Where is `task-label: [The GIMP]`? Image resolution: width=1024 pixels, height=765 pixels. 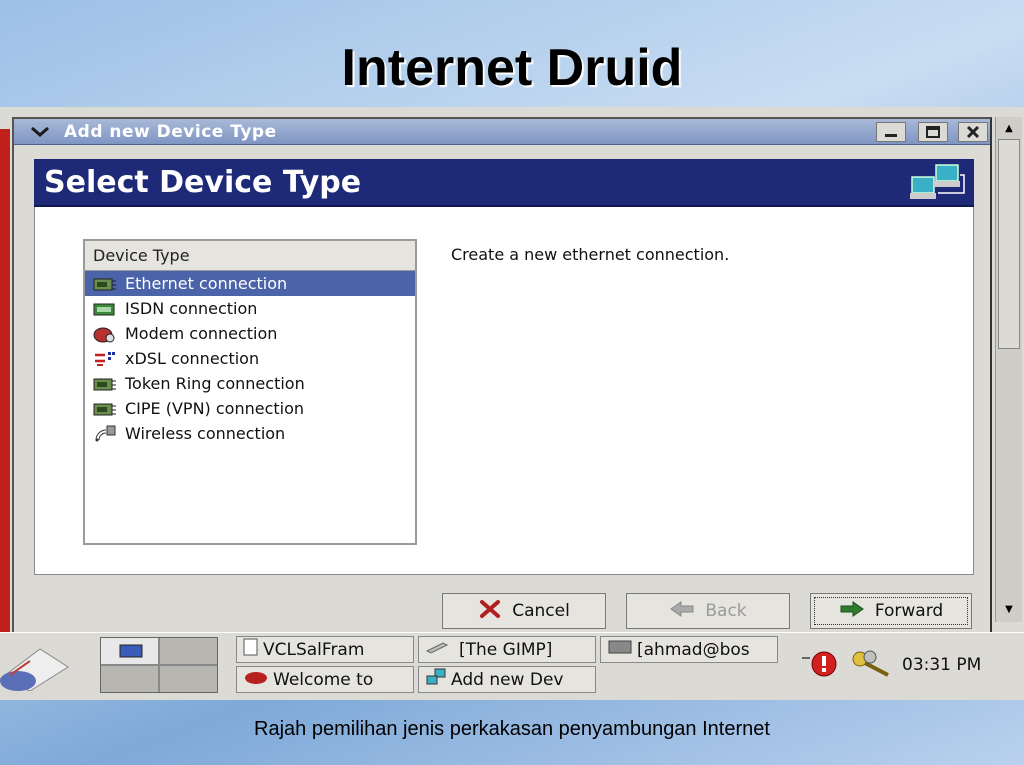
task-label: [The GIMP] is located at coordinates (506, 649).